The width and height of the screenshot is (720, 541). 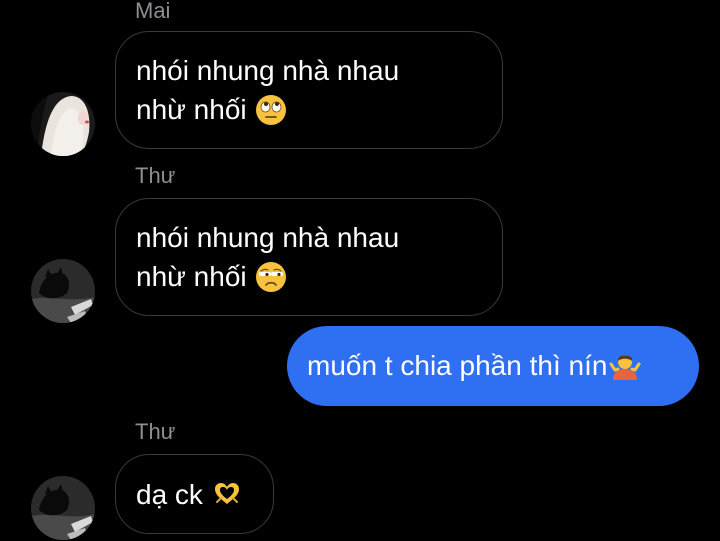 I want to click on message-bubble-mai: nhói nhung nhà nhau nhừ nhối, so click(x=309, y=90).